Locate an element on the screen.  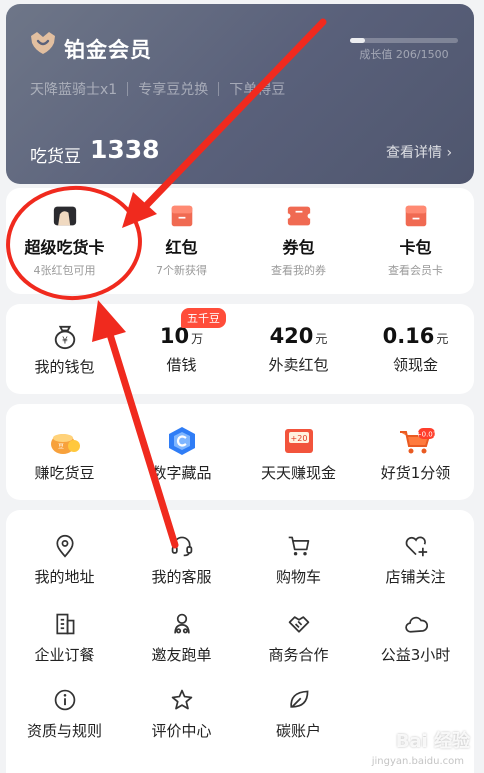
finance-unit: 万 is located at coordinates (197, 339).